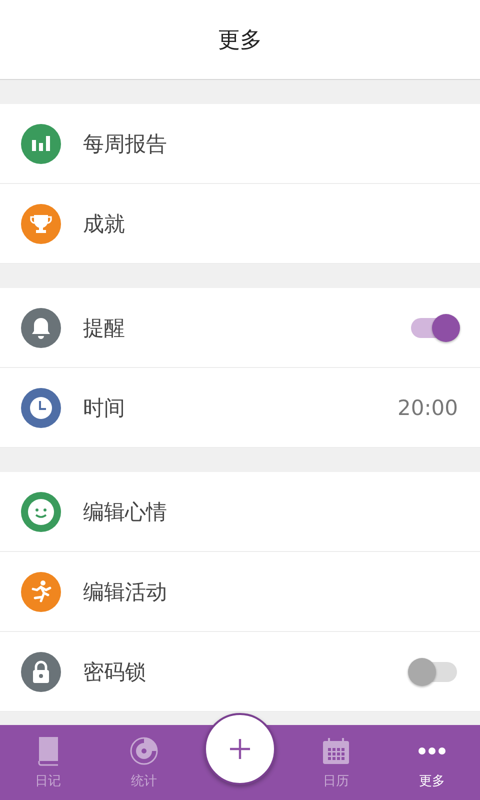 This screenshot has height=800, width=480. Describe the element at coordinates (125, 592) in the screenshot. I see `row-label: 编辑活动` at that location.